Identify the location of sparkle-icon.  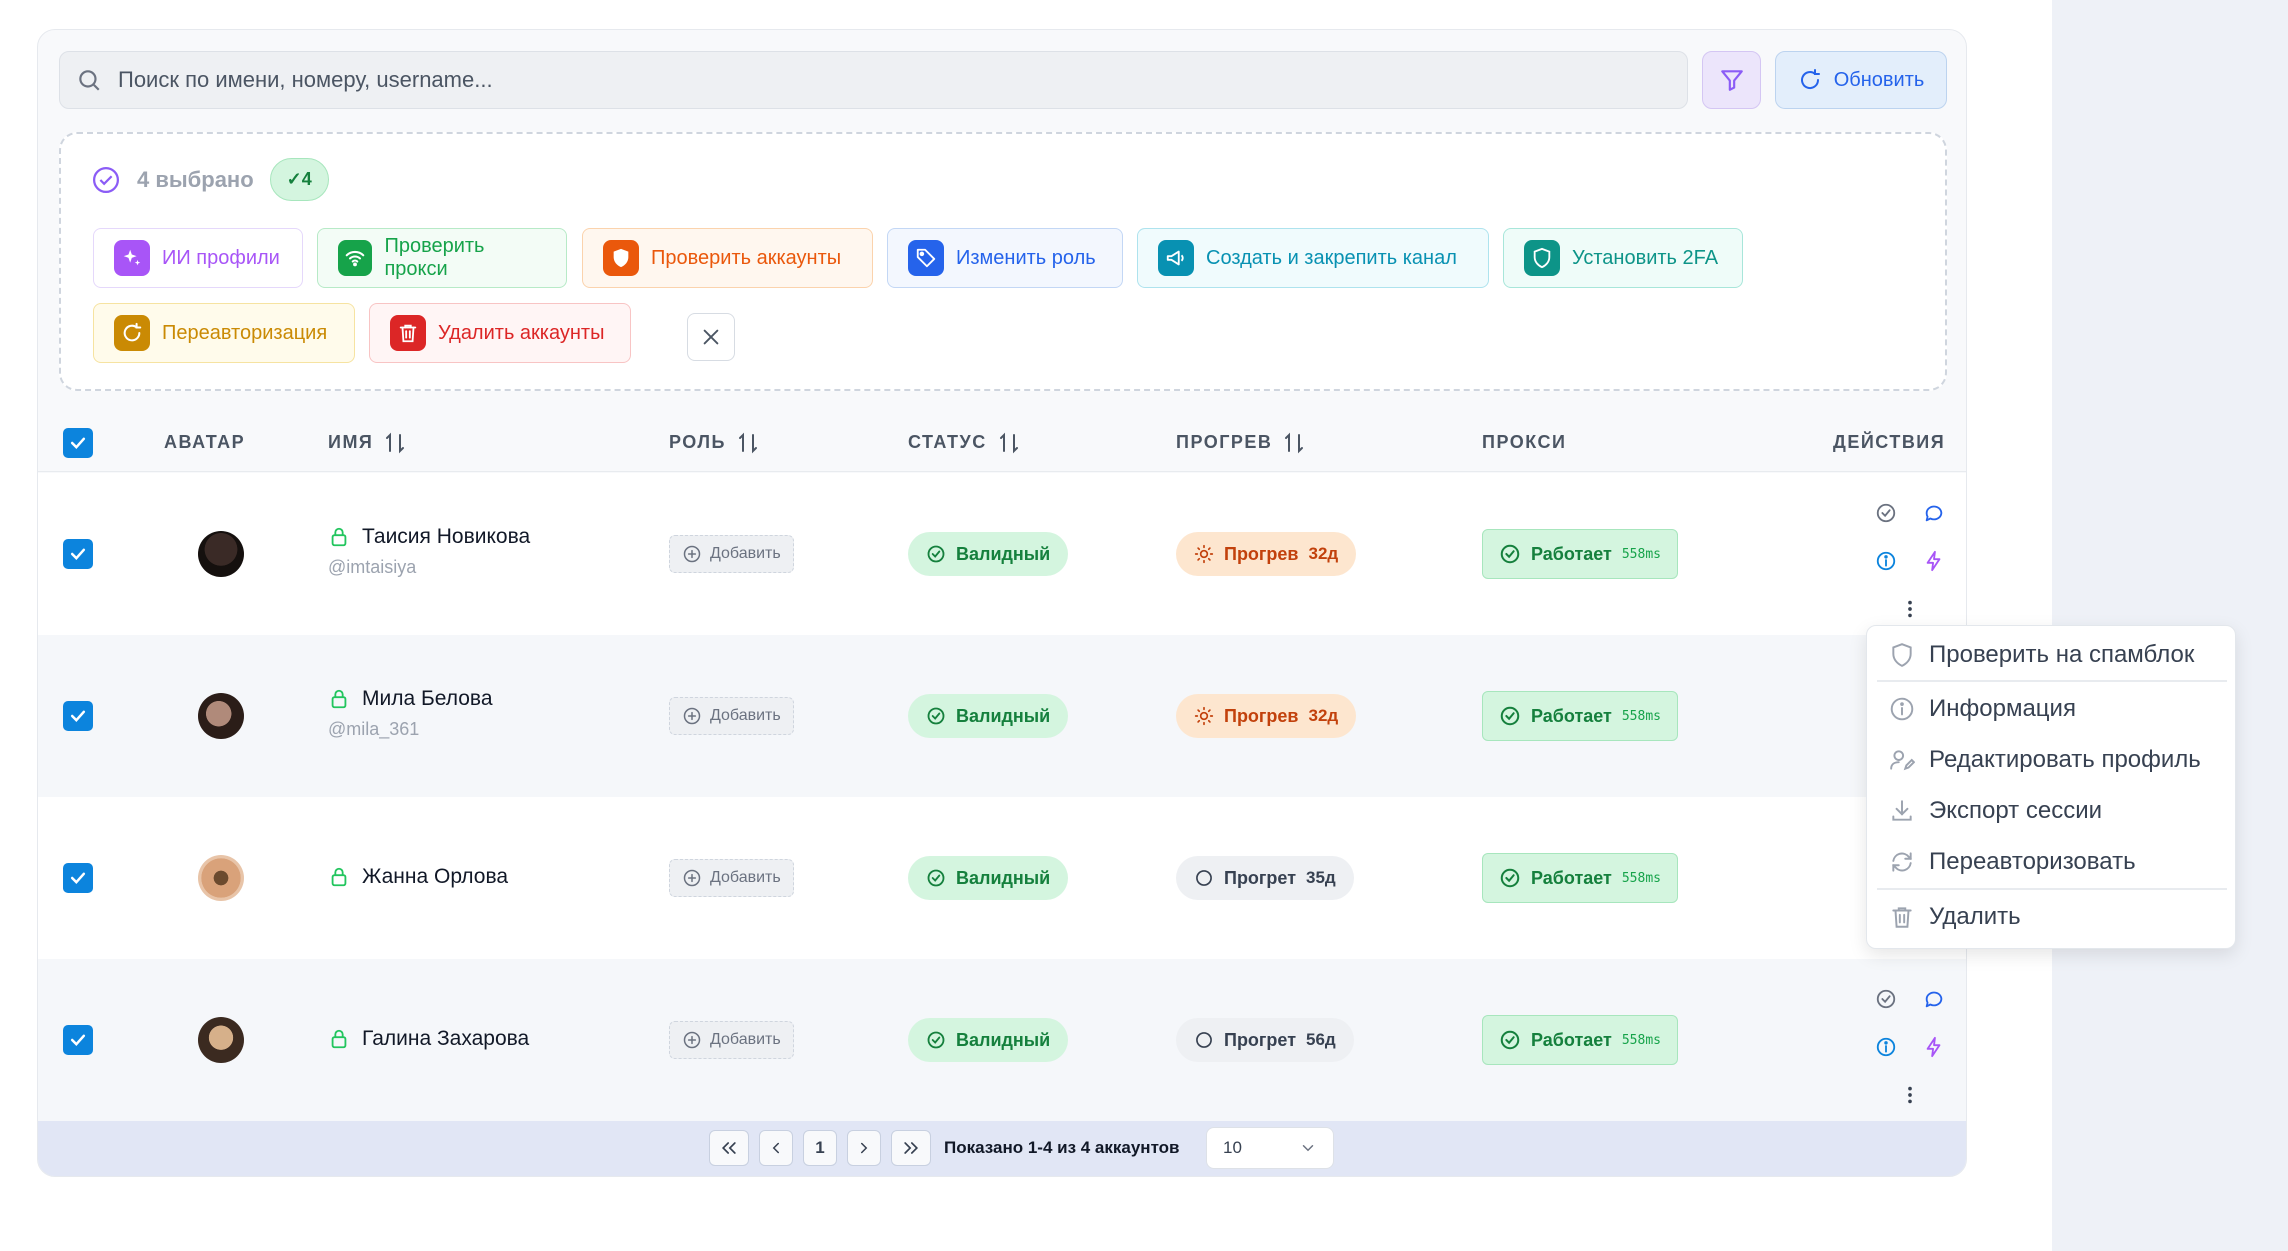
(132, 258).